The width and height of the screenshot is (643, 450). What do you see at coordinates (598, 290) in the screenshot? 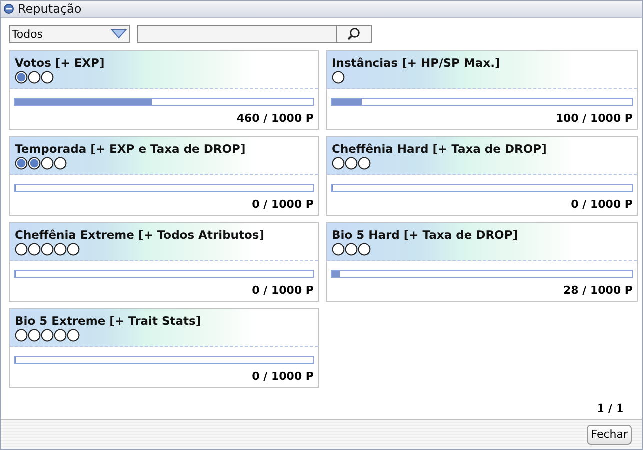
I see `points-text: 28 / 1000 P` at bounding box center [598, 290].